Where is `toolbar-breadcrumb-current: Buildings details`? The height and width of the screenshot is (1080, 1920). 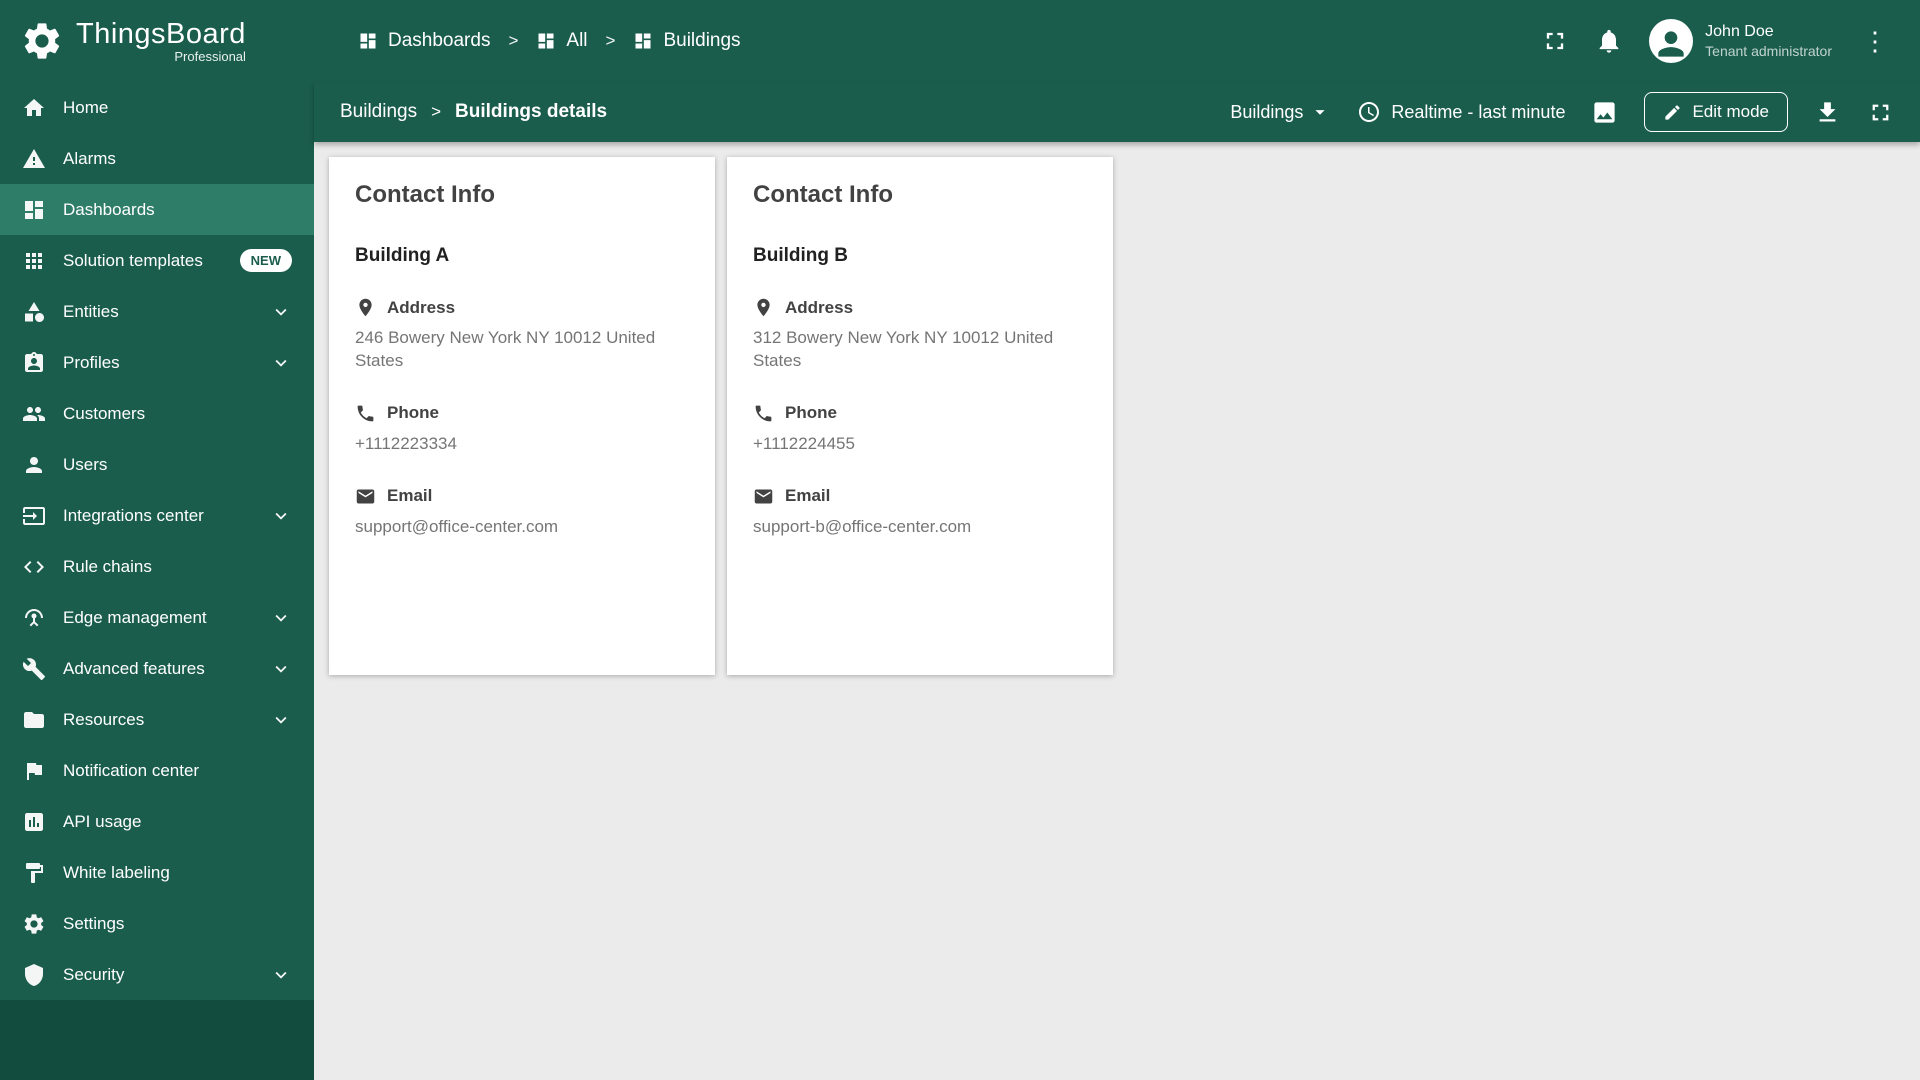 toolbar-breadcrumb-current: Buildings details is located at coordinates (531, 111).